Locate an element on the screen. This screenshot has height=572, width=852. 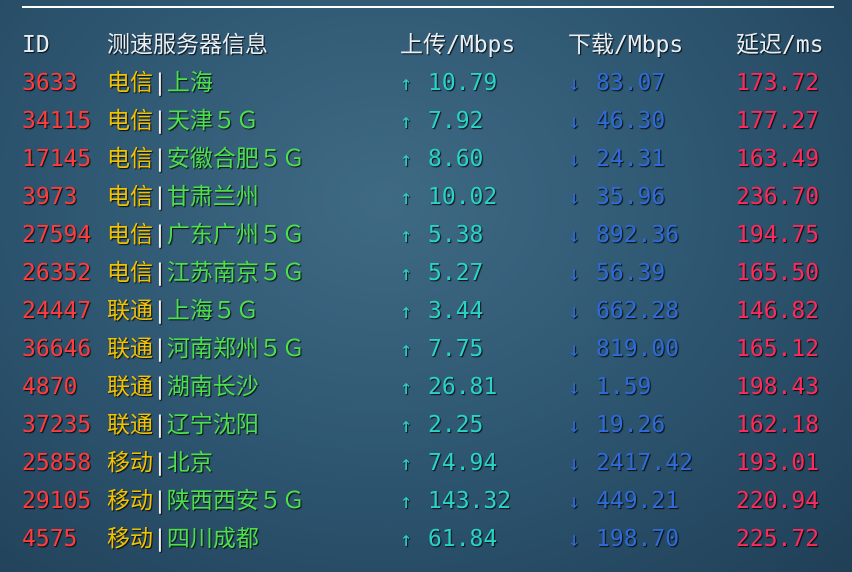
latency-value: 220.94 is located at coordinates (778, 501).